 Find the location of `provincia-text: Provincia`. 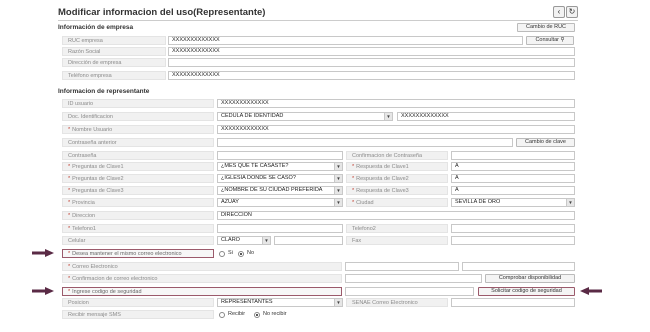

provincia-text: Provincia is located at coordinates (83, 203).